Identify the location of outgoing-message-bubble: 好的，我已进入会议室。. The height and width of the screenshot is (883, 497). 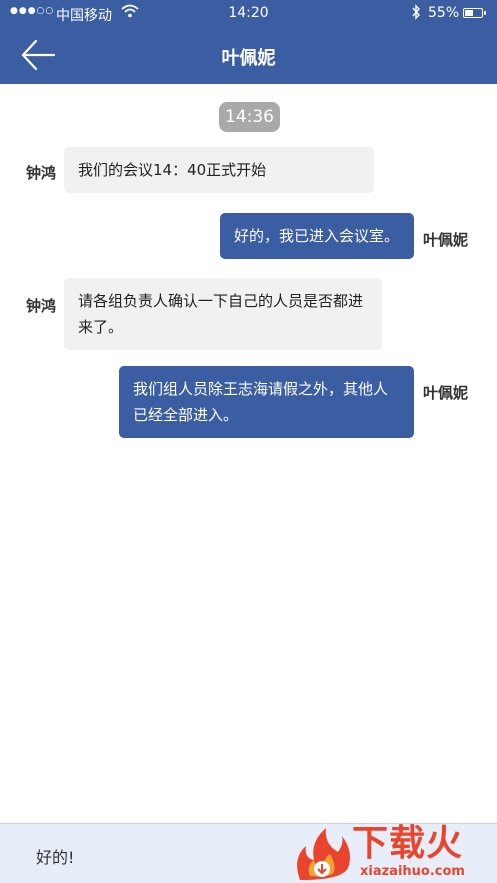
(317, 236).